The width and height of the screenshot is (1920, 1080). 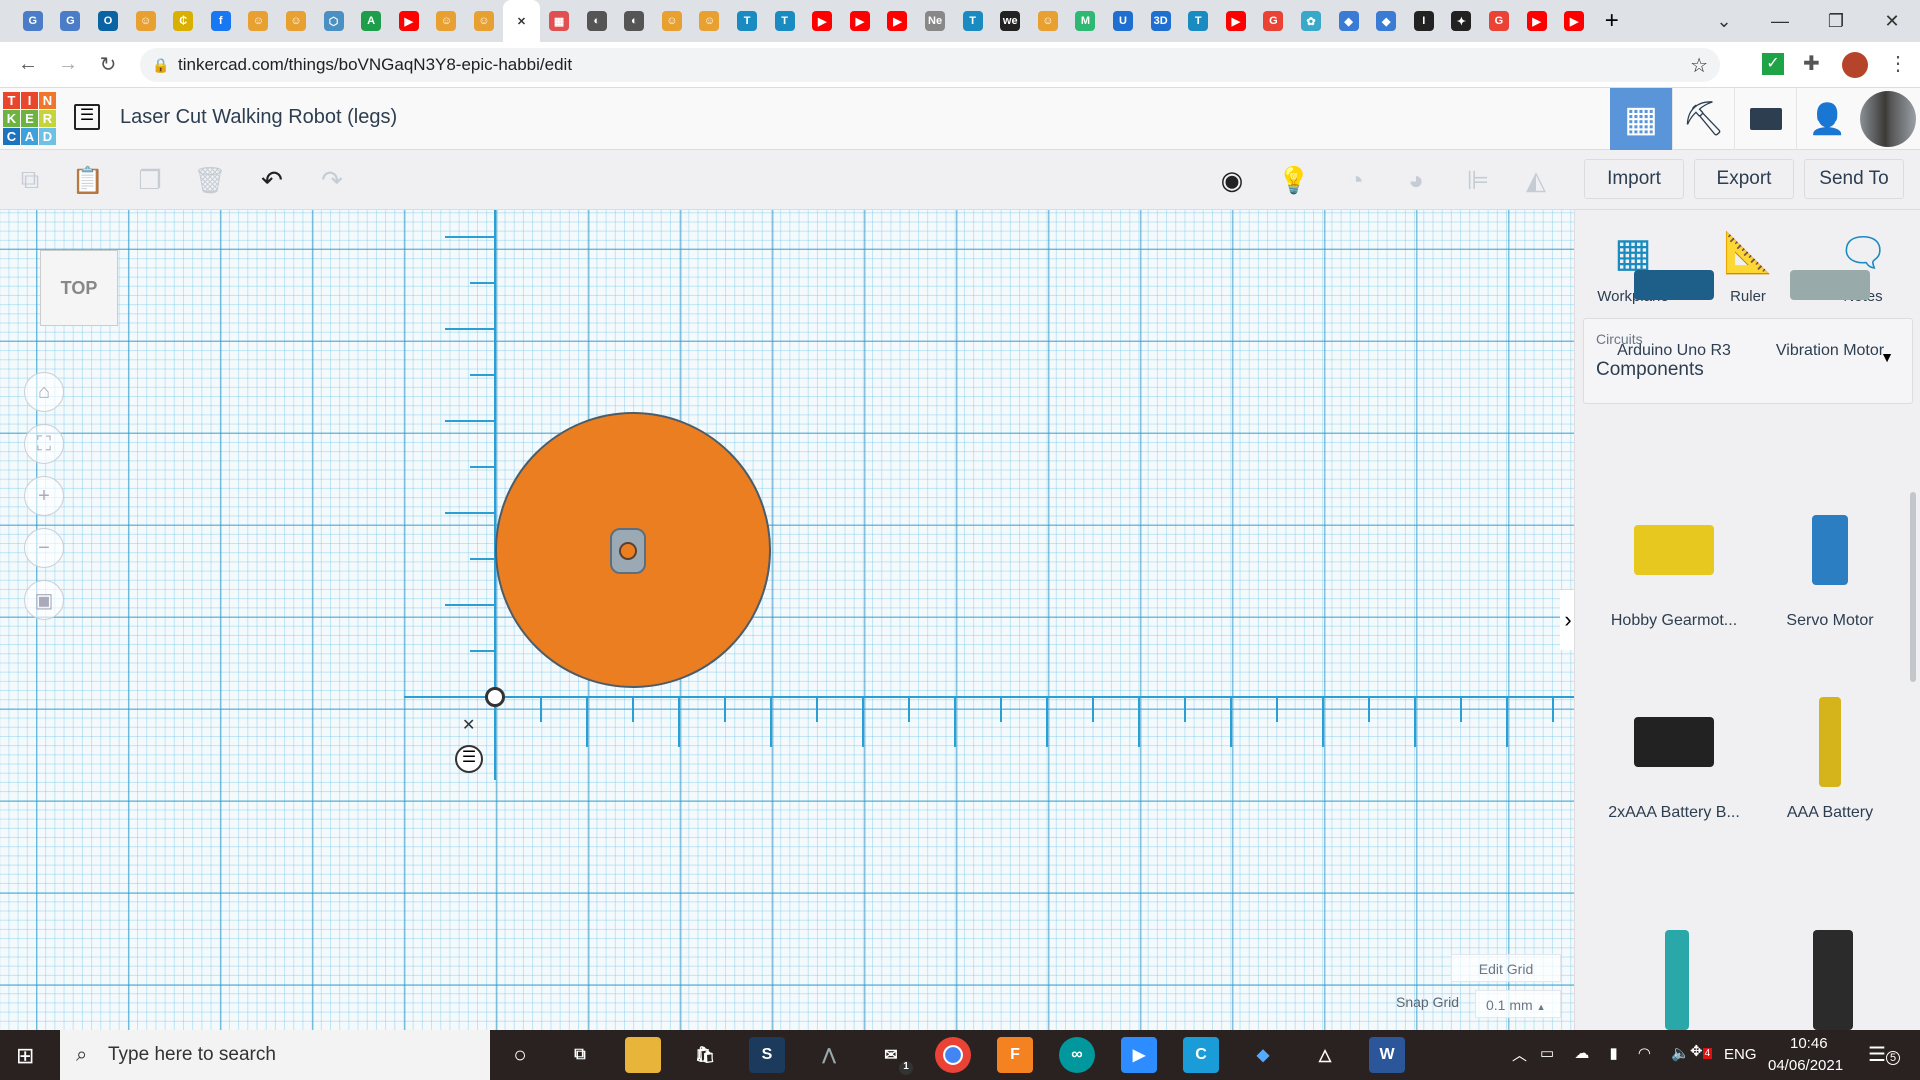 I want to click on ungroup-icon: ◕, so click(x=1416, y=180).